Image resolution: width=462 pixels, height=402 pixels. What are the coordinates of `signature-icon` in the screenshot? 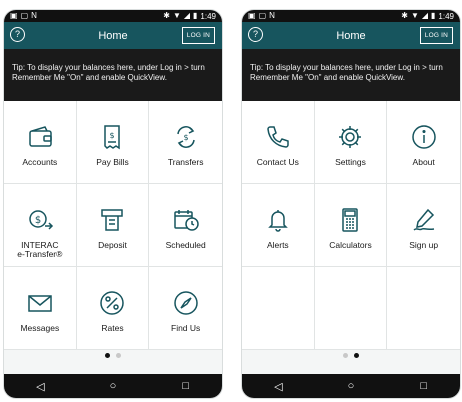 It's located at (423, 219).